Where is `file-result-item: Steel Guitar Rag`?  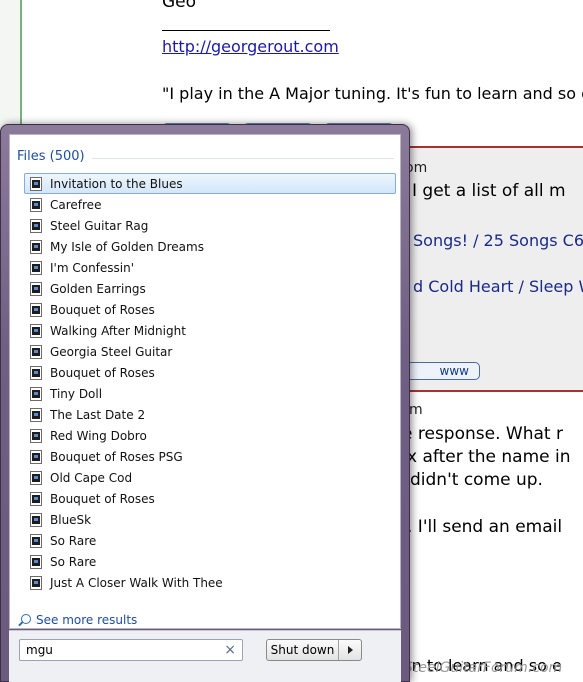 file-result-item: Steel Guitar Rag is located at coordinates (210, 225).